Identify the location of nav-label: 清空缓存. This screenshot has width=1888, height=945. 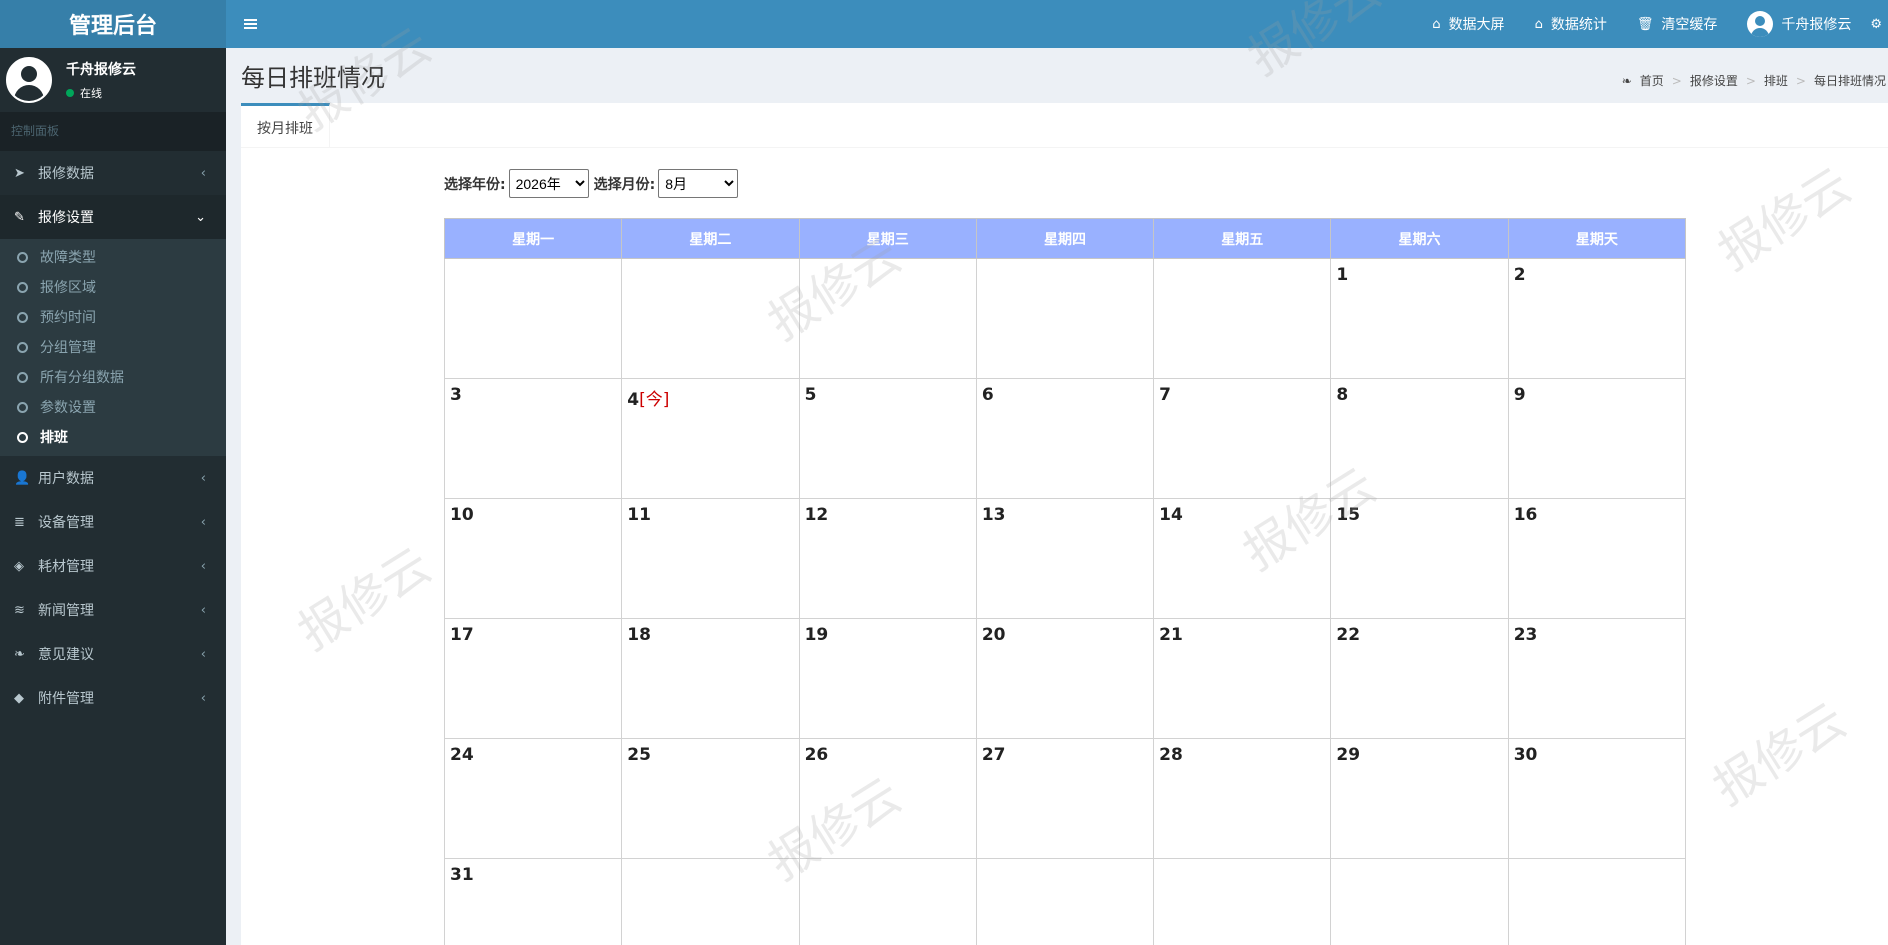
(1689, 25).